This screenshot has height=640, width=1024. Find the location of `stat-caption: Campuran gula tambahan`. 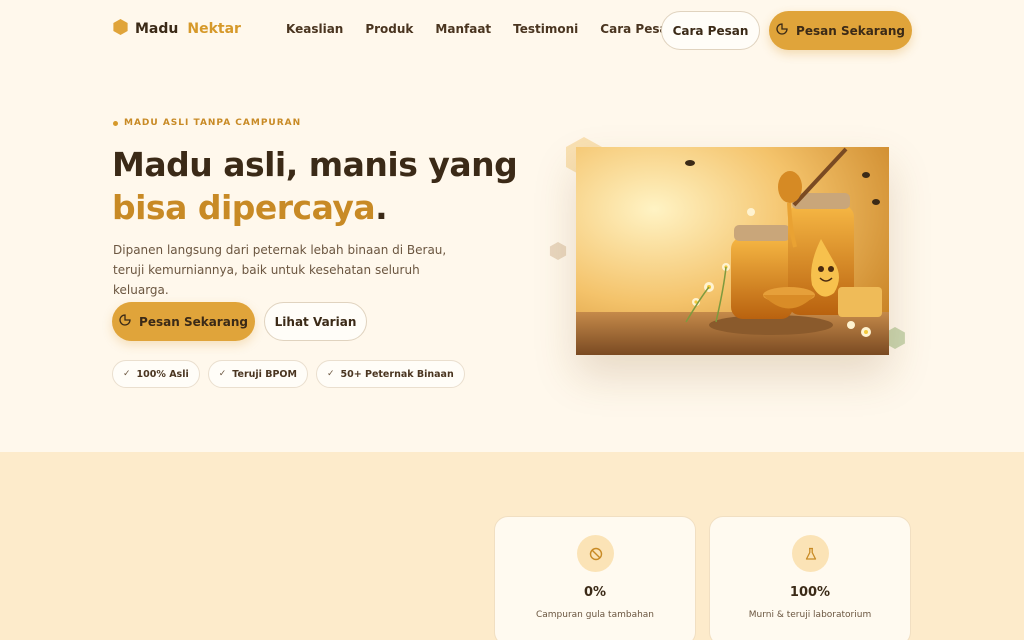

stat-caption: Campuran gula tambahan is located at coordinates (595, 615).